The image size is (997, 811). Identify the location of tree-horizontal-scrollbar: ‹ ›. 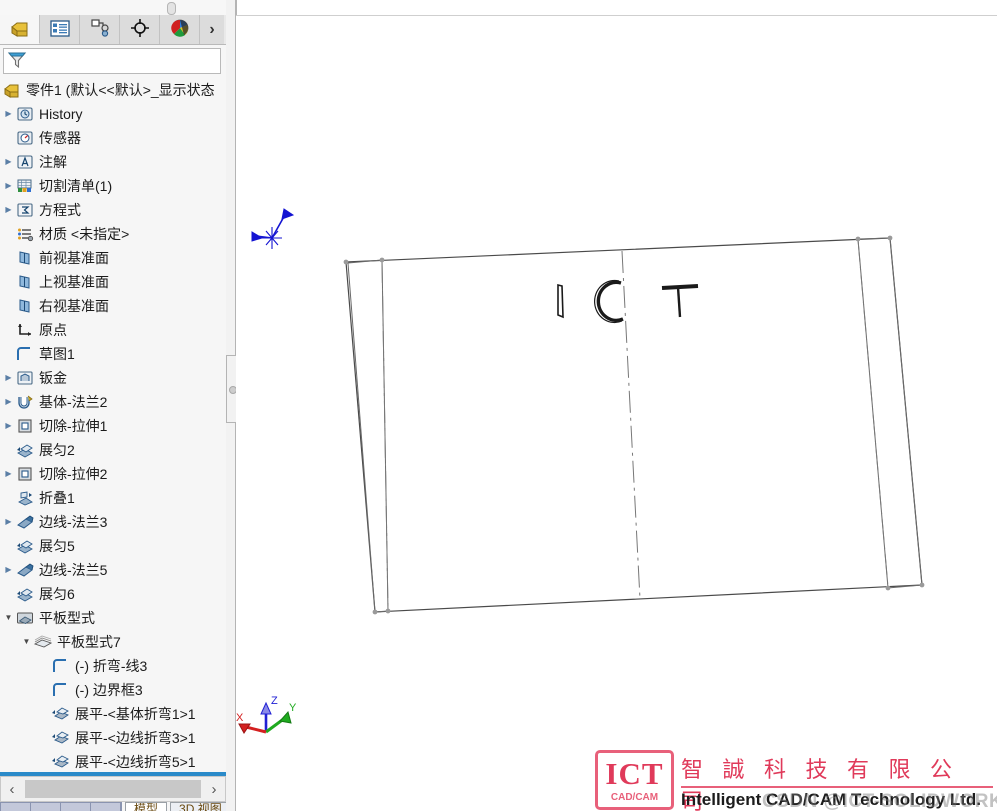
(113, 789).